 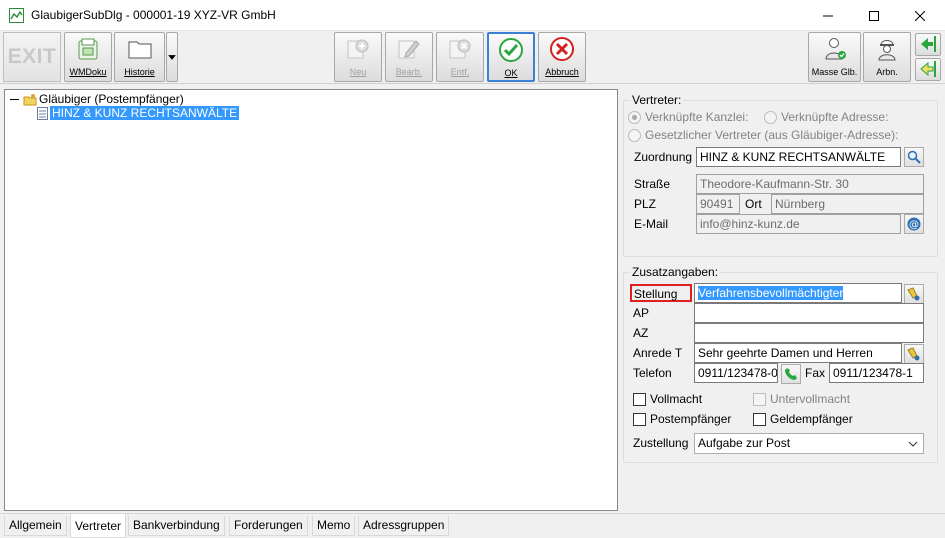 What do you see at coordinates (835, 49) in the screenshot?
I see `person-check-icon` at bounding box center [835, 49].